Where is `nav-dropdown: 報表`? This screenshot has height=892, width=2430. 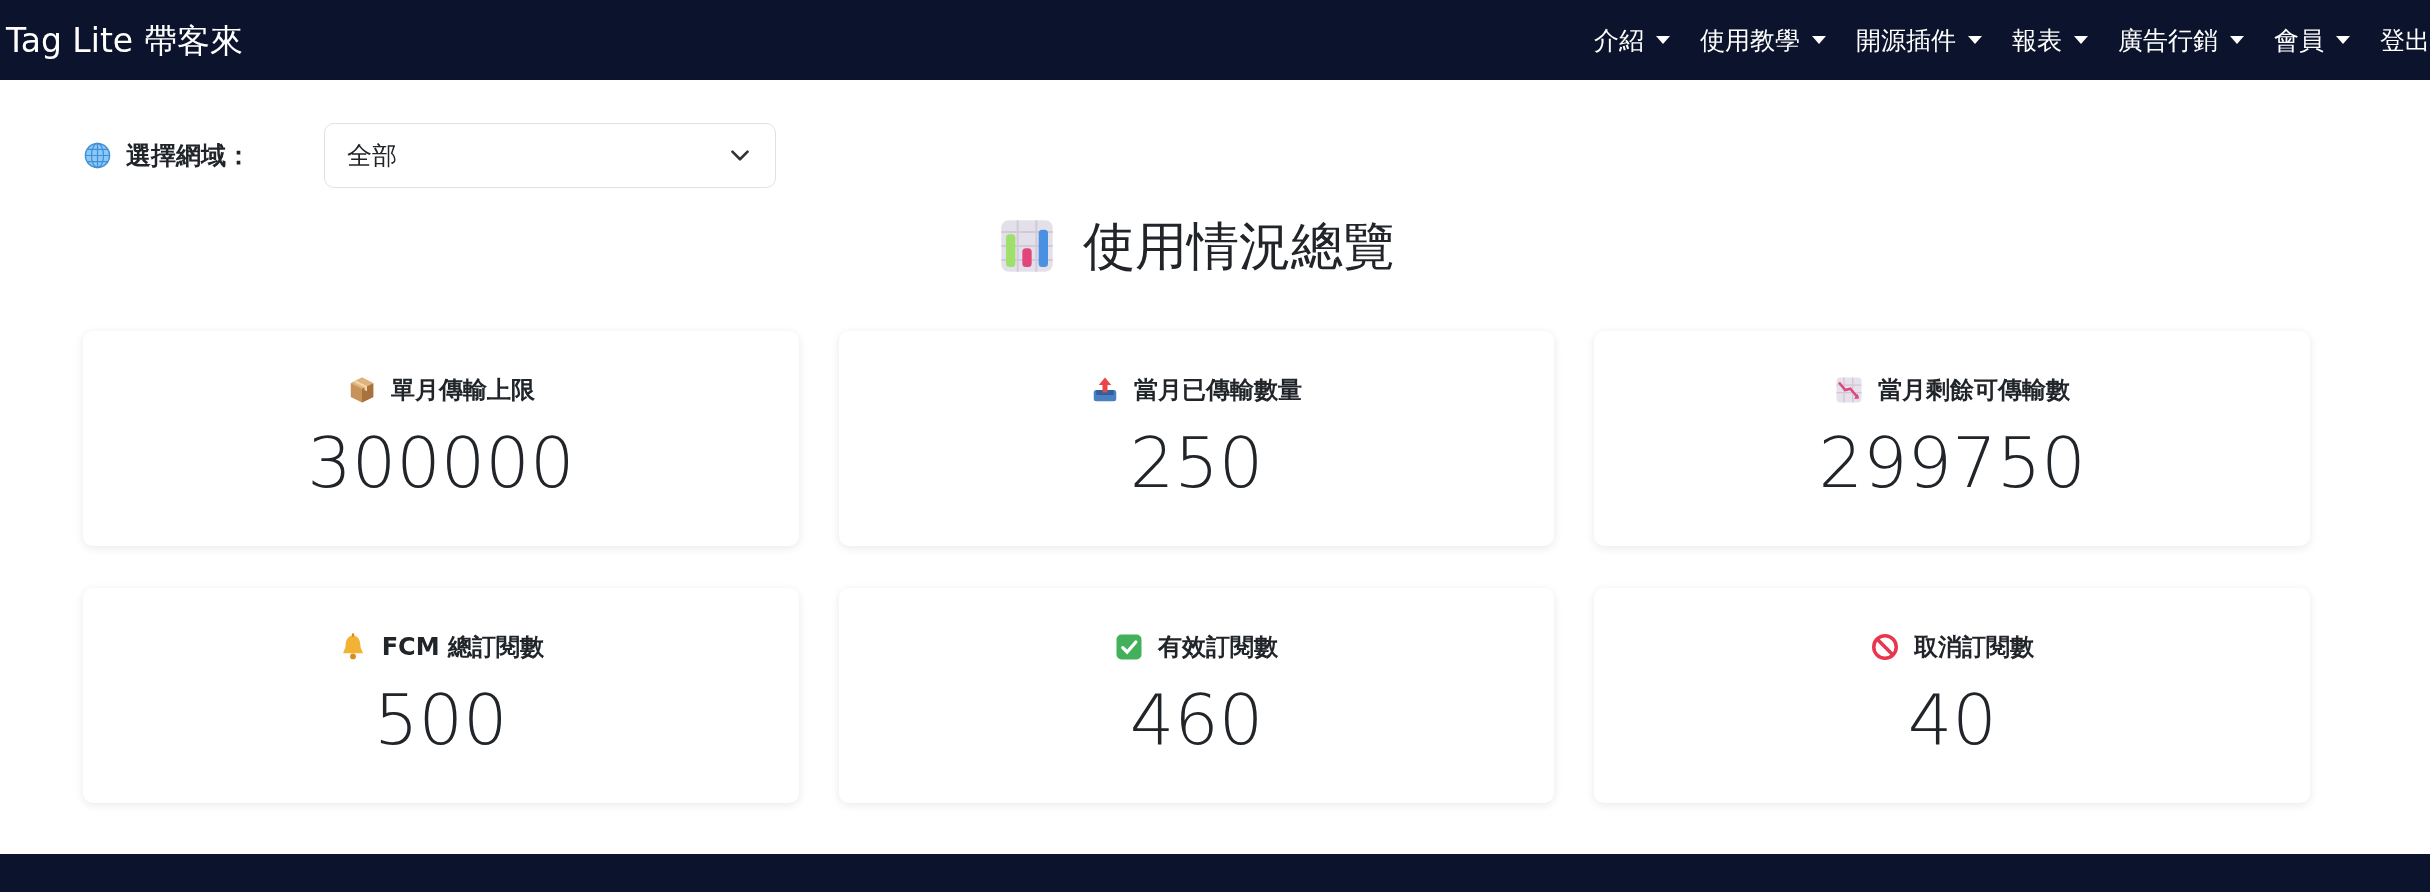
nav-dropdown: 報表 is located at coordinates (2050, 40).